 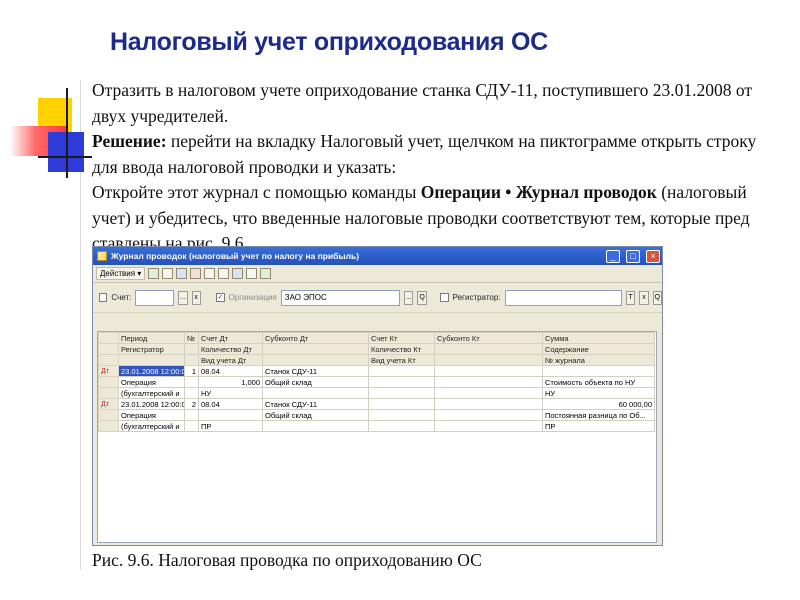 What do you see at coordinates (422, 297) in the screenshot?
I see `organization-search-button: Q` at bounding box center [422, 297].